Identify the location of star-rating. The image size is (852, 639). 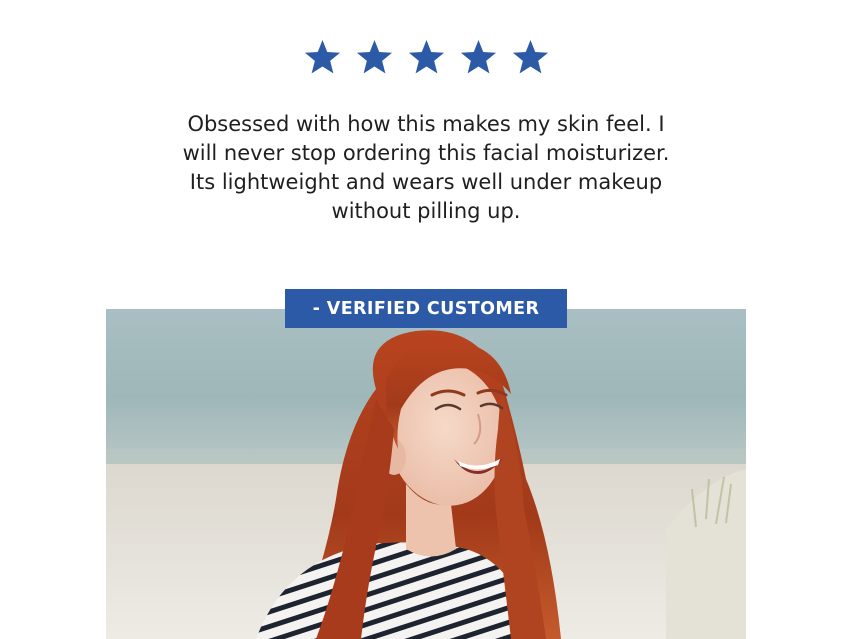
(426, 57).